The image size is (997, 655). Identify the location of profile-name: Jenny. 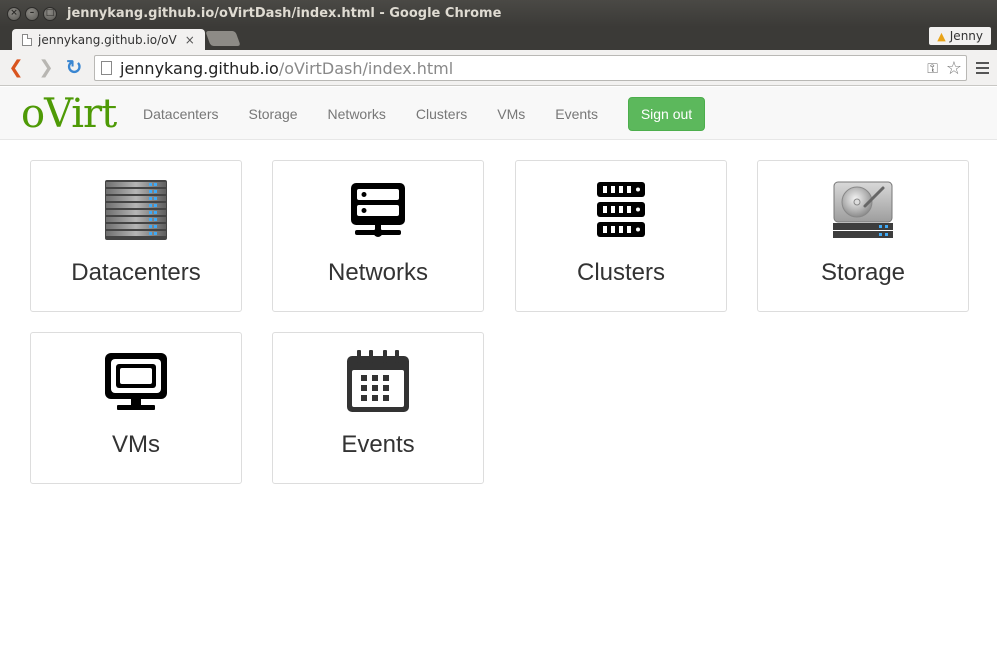
(966, 36).